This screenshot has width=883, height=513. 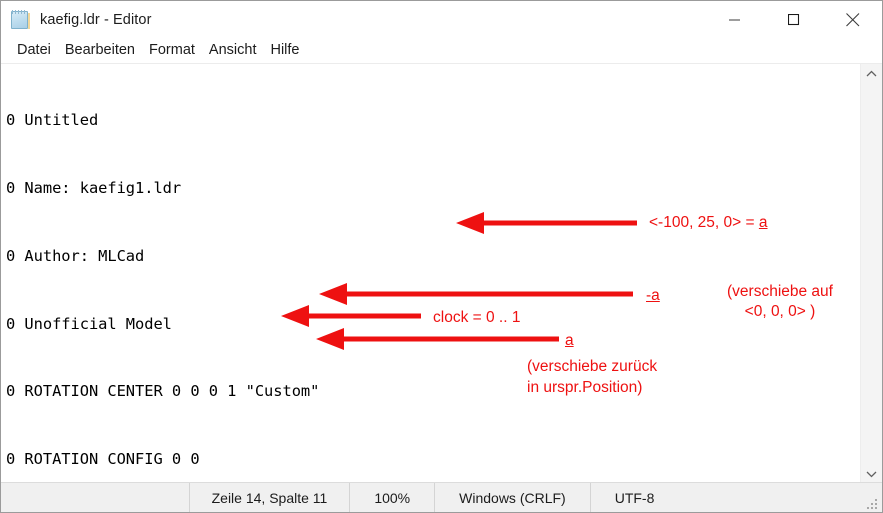 What do you see at coordinates (441, 19) in the screenshot?
I see `title-bar: kaefig.ldr - Editor` at bounding box center [441, 19].